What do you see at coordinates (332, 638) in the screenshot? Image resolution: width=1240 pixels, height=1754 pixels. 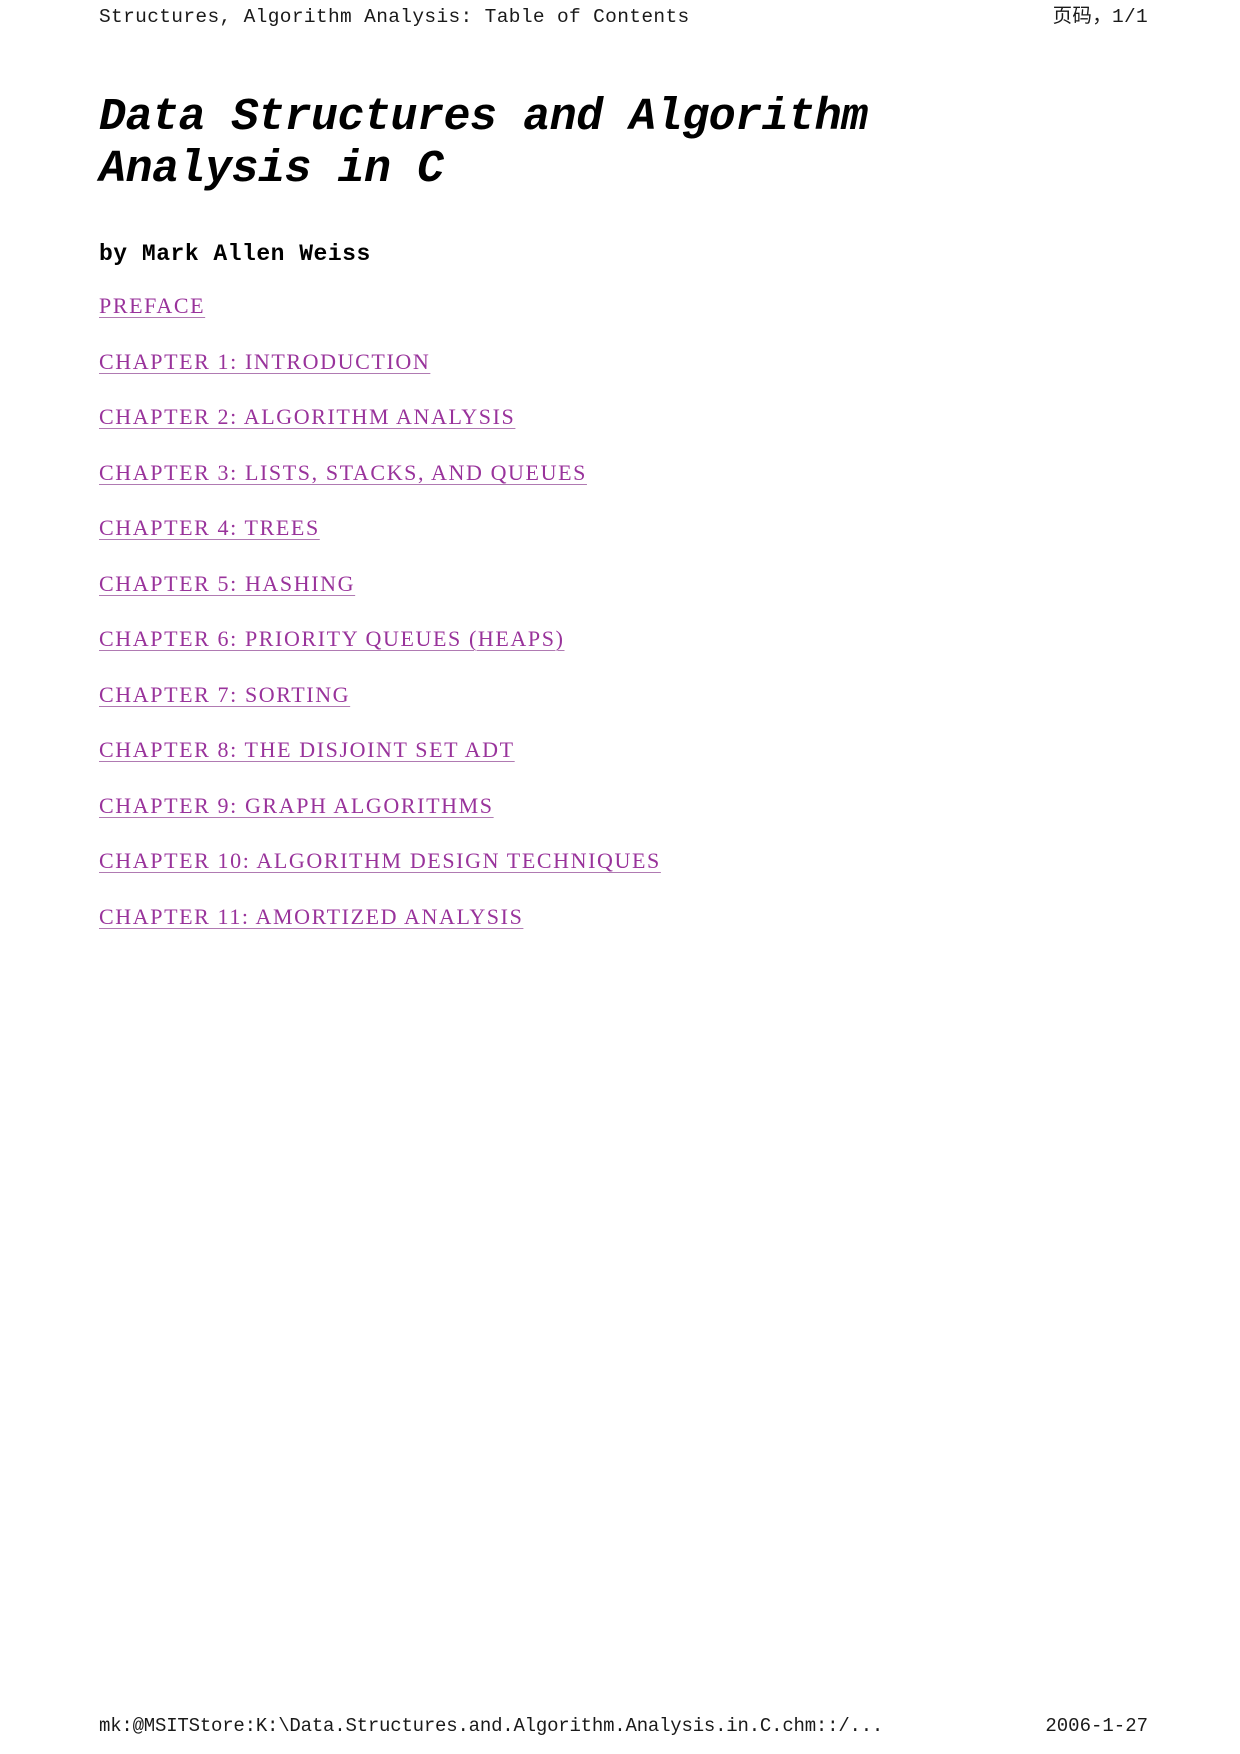 I see `toc-link-6: CHAPTER 6: PRIORITY QUEUES (HEAPS)` at bounding box center [332, 638].